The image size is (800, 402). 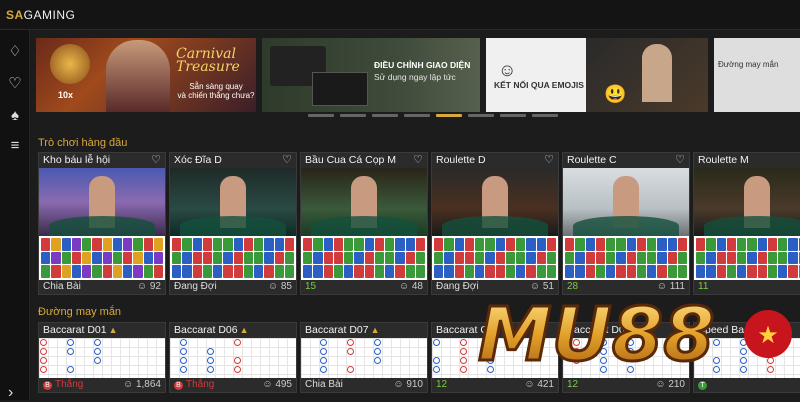 I want to click on game-card: Roulette M♡11, so click(x=746, y=223).